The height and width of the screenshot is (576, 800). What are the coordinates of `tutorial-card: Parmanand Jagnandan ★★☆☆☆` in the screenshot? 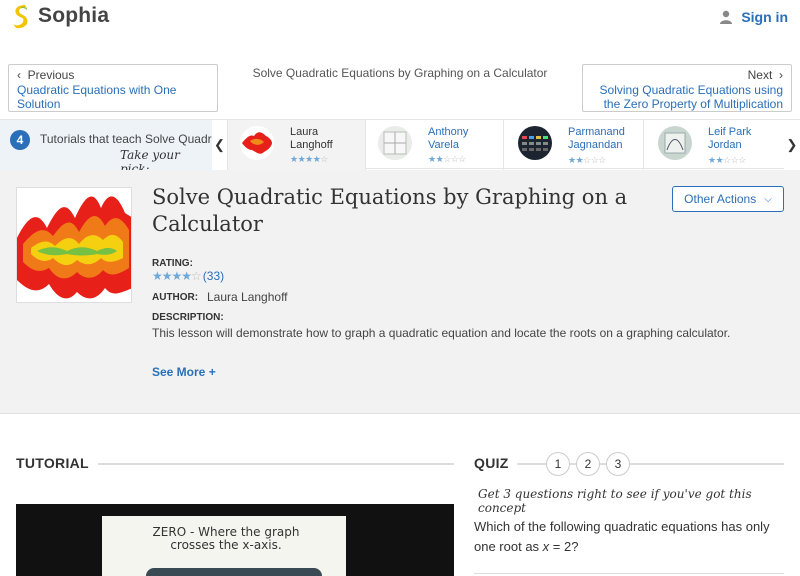 It's located at (575, 145).